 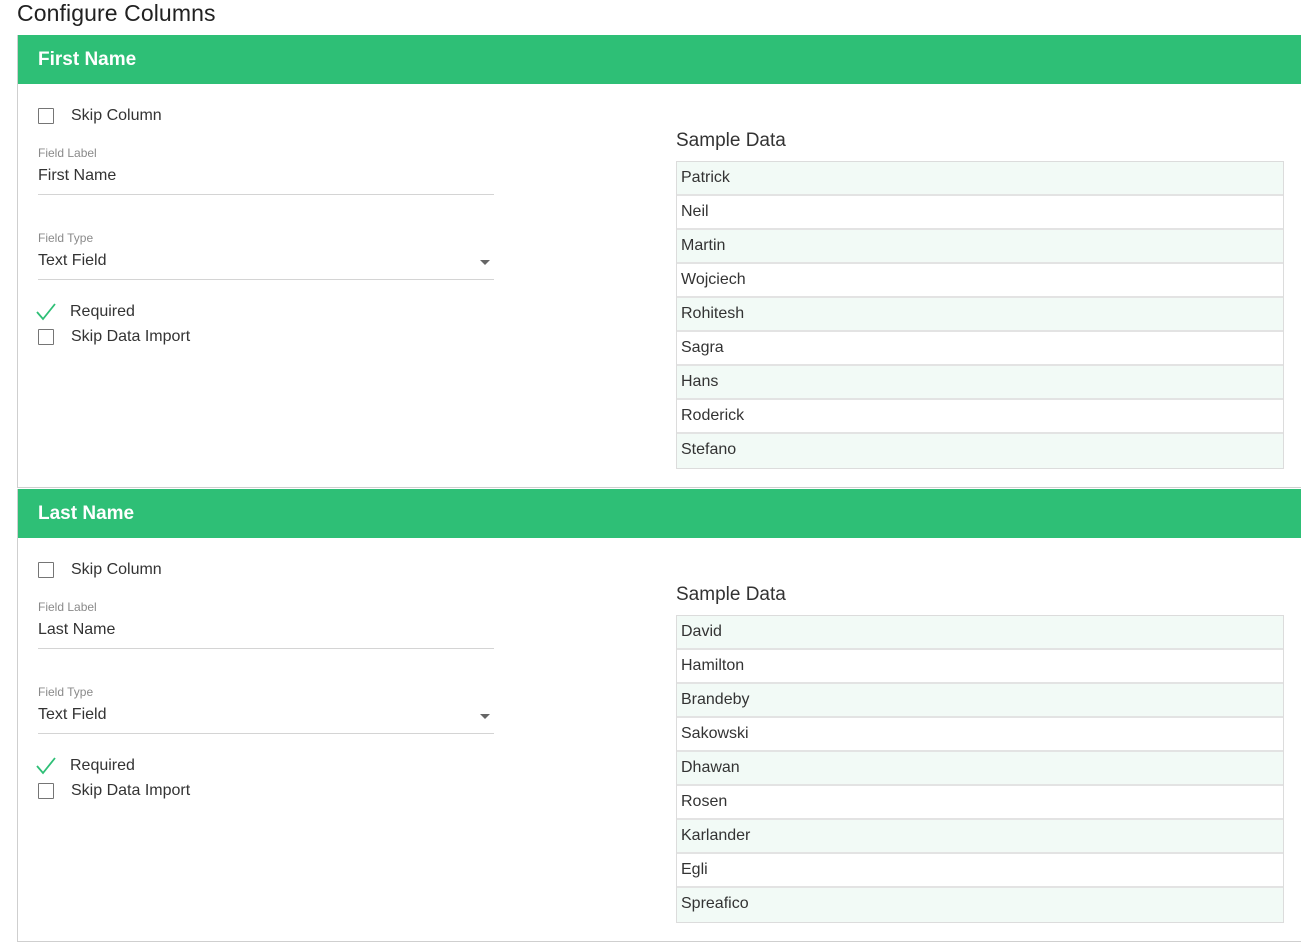 I want to click on sample-data-row: Patrick, so click(x=980, y=179).